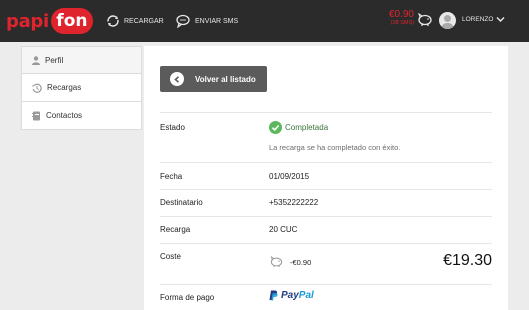 The image size is (529, 310). Describe the element at coordinates (172, 127) in the screenshot. I see `estado-label: Estado` at that location.